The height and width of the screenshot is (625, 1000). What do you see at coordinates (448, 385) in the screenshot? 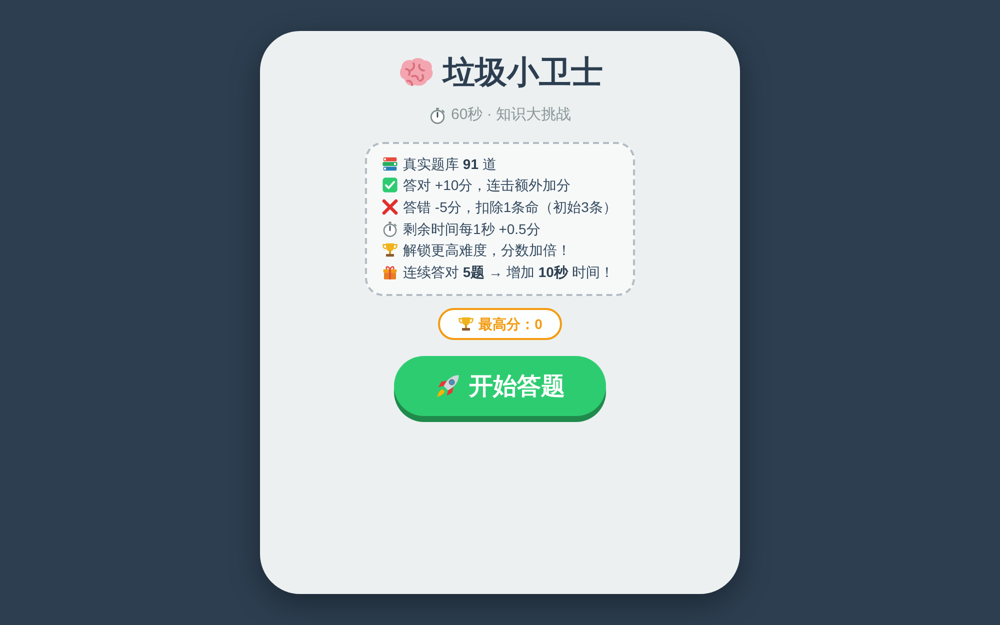
I see `rocket-icon` at bounding box center [448, 385].